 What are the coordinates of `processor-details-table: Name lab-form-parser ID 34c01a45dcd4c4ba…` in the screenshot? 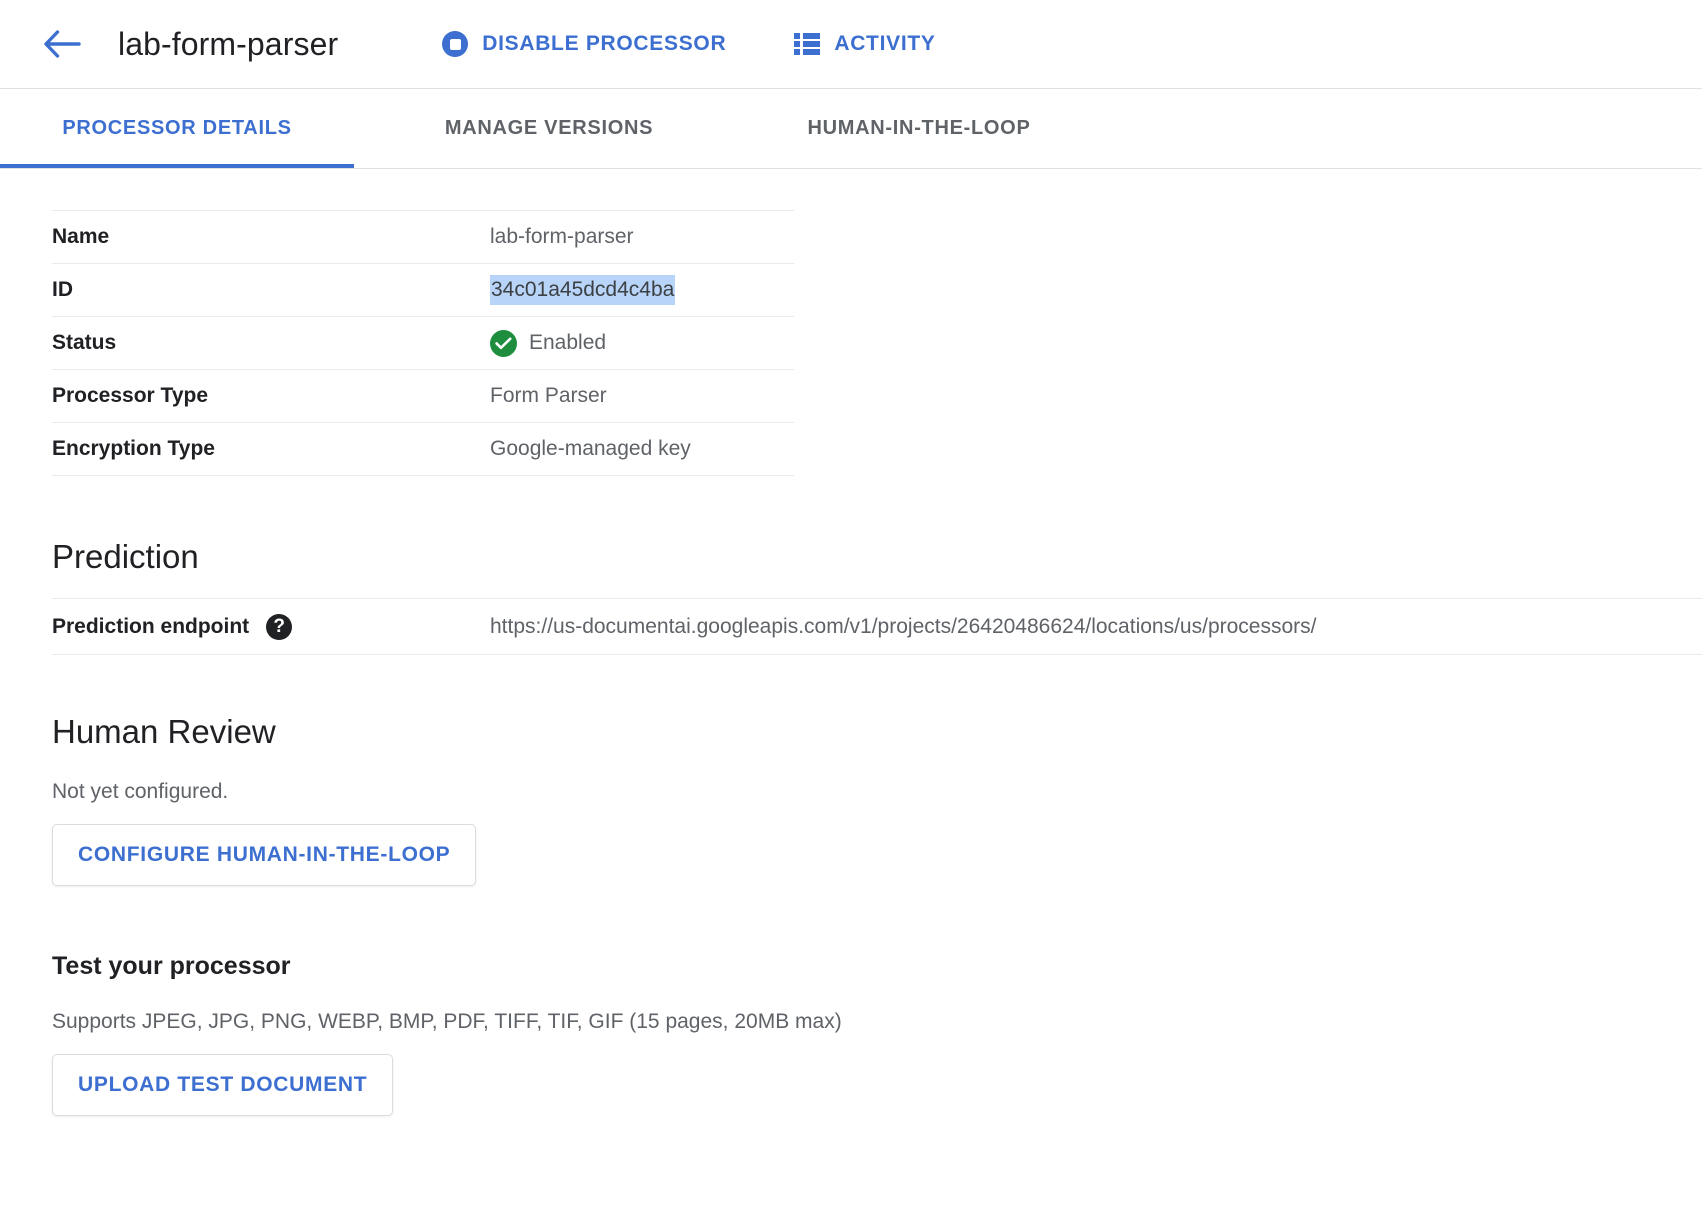 It's located at (423, 343).